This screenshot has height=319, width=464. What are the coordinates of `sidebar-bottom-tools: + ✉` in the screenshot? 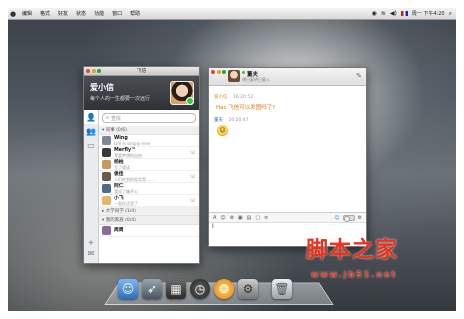 It's located at (91, 248).